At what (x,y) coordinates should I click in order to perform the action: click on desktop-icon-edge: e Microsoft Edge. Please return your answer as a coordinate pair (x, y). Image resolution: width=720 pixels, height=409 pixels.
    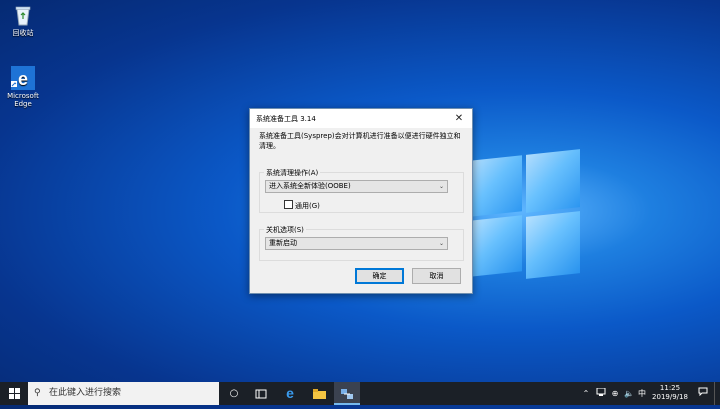
    Looking at the image, I should click on (23, 87).